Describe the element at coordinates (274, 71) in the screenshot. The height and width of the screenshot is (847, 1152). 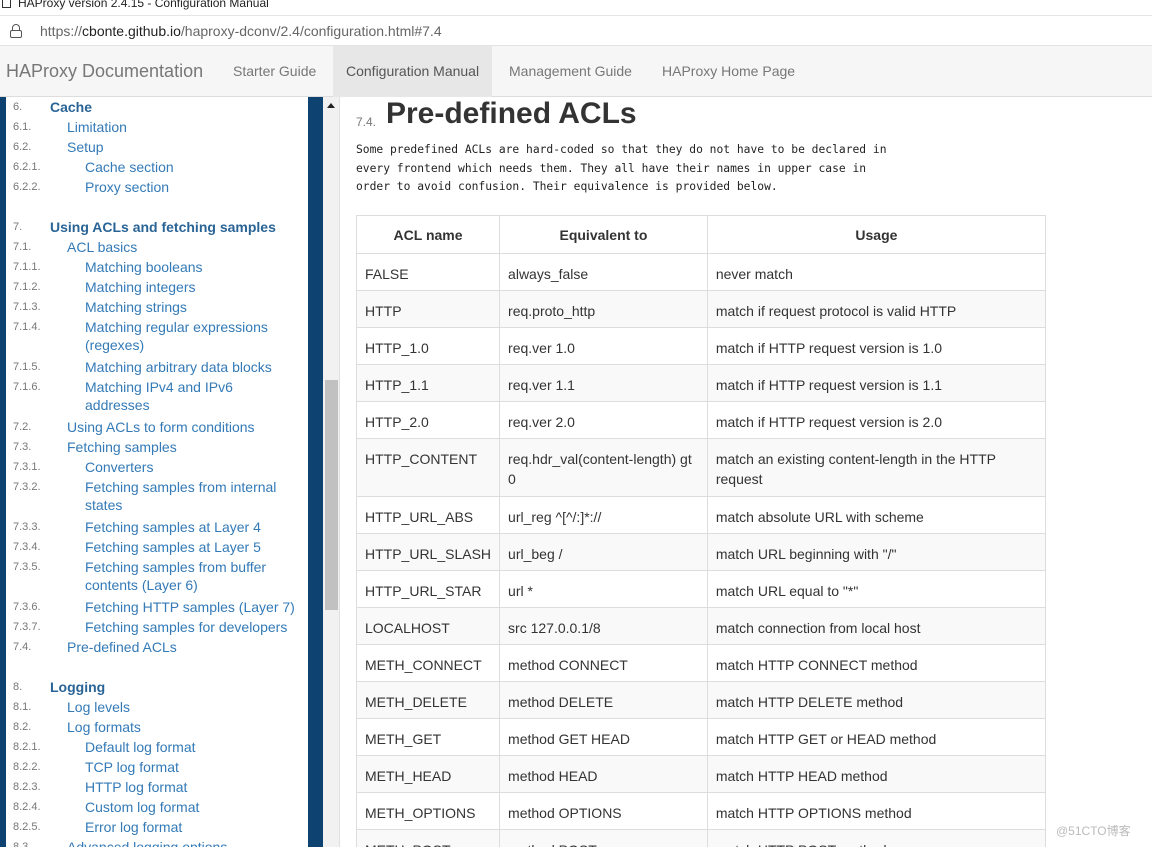
I see `nav-starter-guide: Starter Guide` at that location.